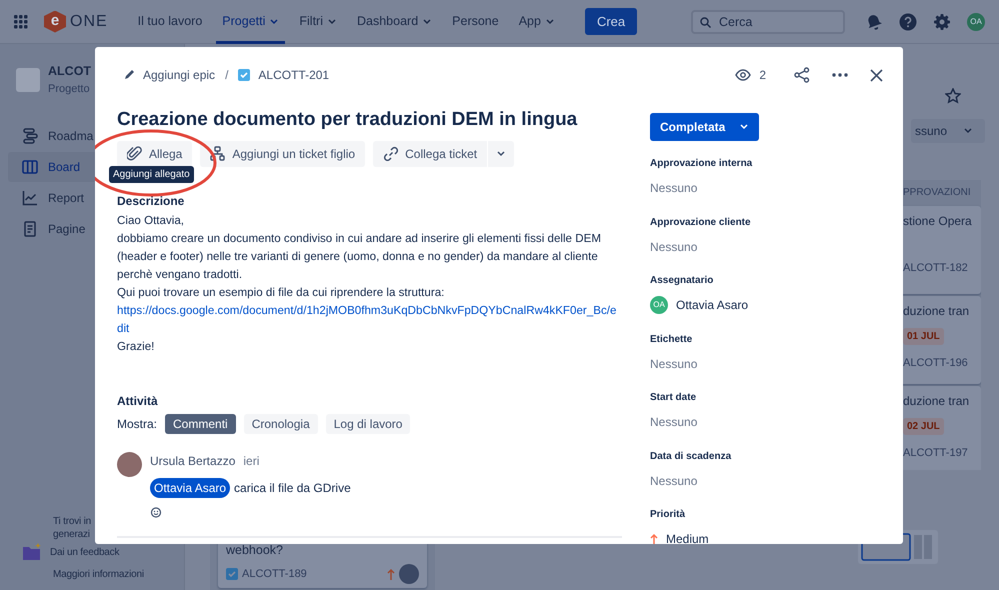  Describe the element at coordinates (705, 22) in the screenshot. I see `search-icon` at that location.